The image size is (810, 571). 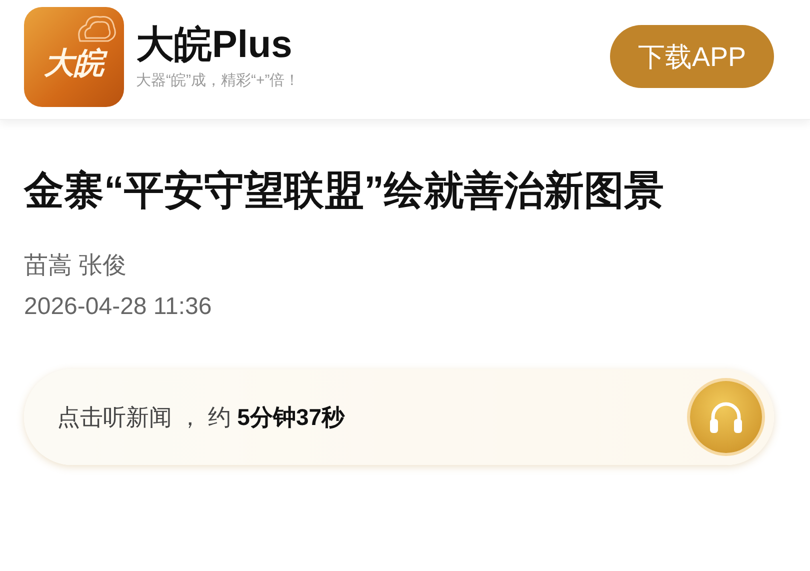 I want to click on listen-text: 点击听新闻 ， 约 5分钟37秒, so click(x=201, y=417).